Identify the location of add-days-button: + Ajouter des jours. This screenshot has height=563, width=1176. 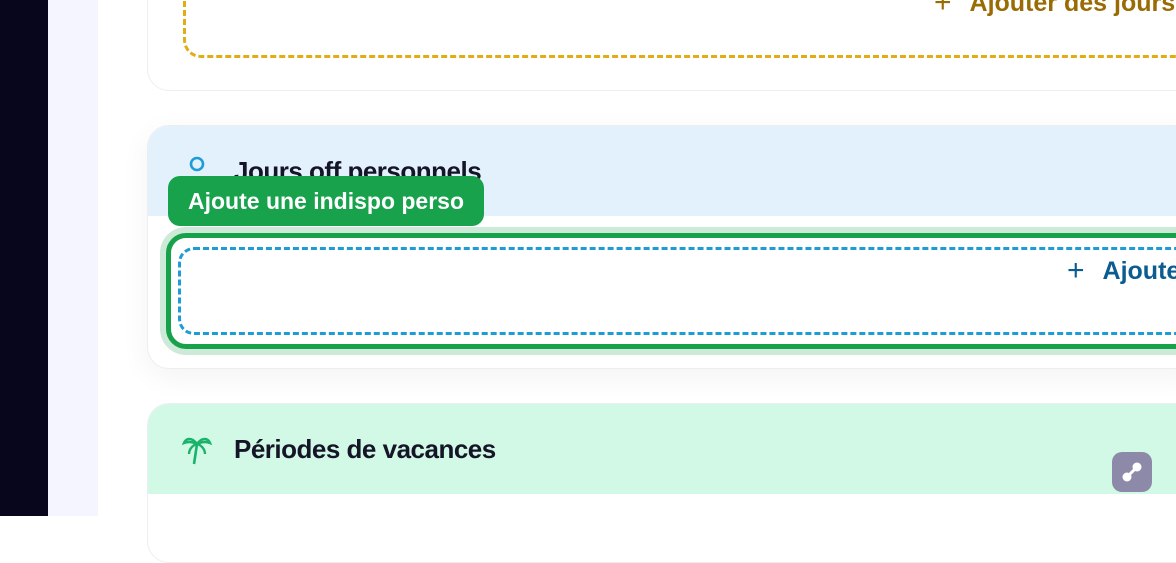
(1054, 9).